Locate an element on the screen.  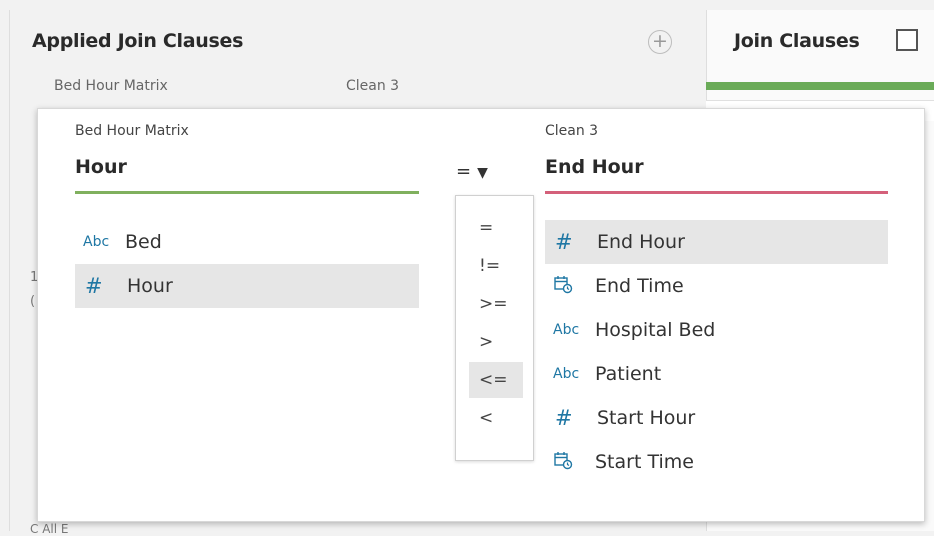
operator-menu: = != >= > <= < is located at coordinates (494, 328).